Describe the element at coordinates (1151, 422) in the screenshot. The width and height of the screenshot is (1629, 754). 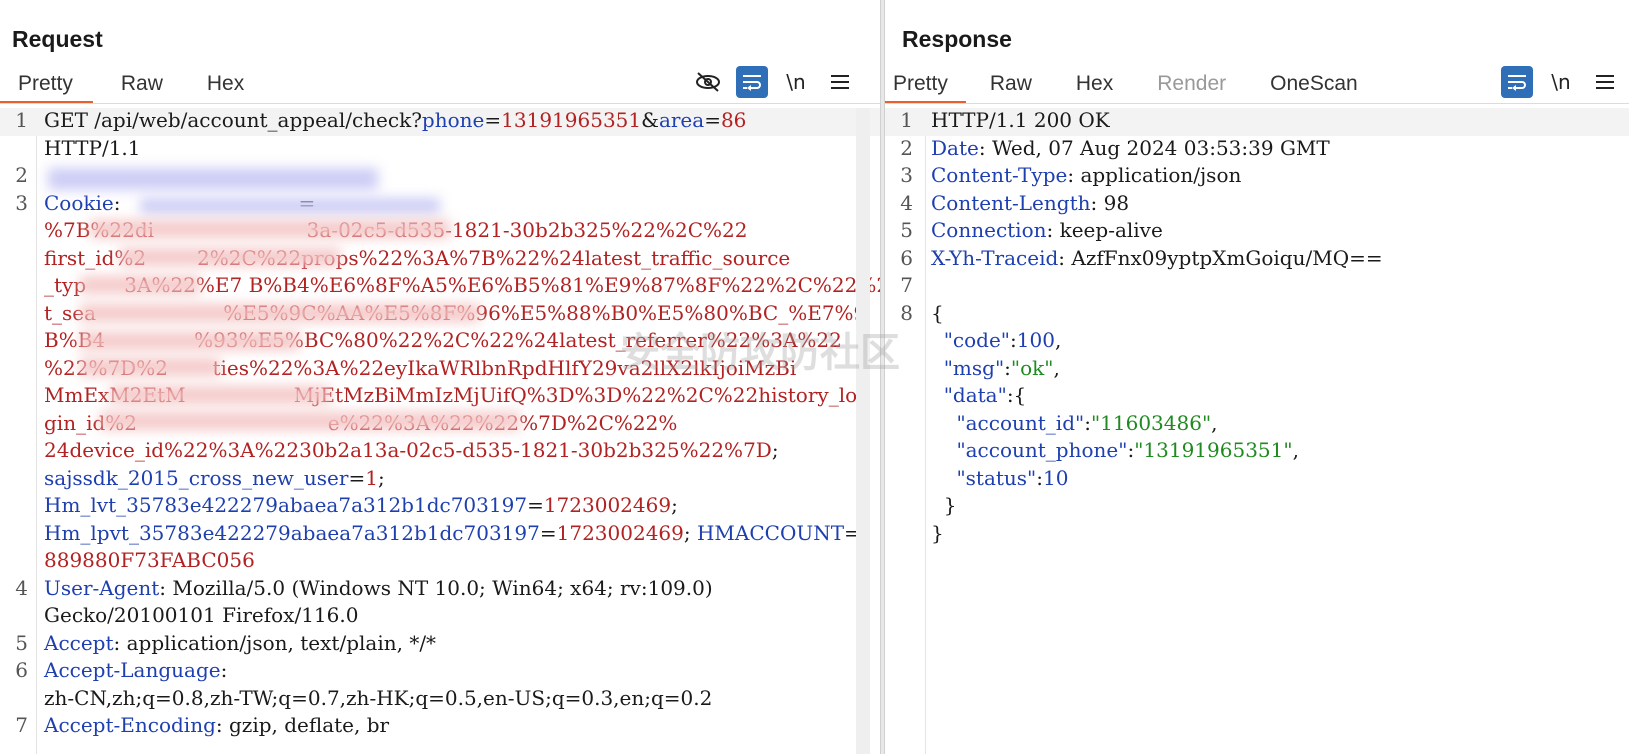
I see `token: "11603486"` at that location.